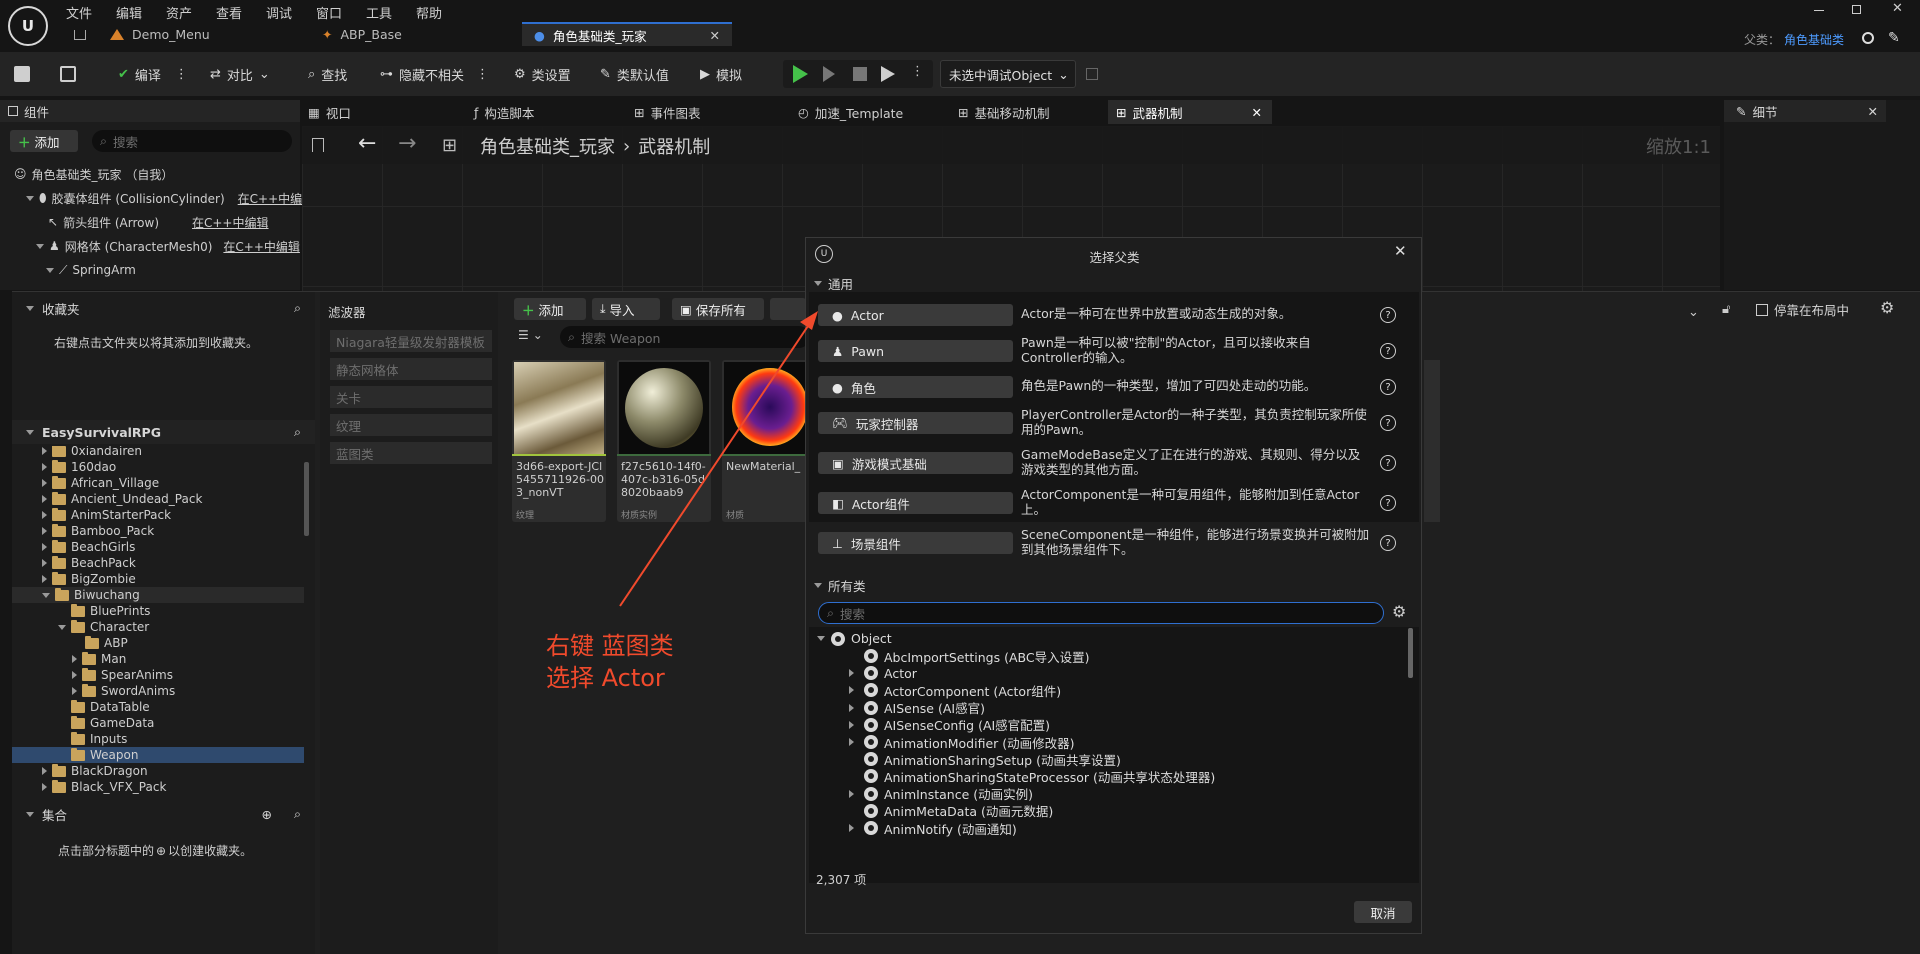 The width and height of the screenshot is (1920, 954). I want to click on component-row-self: ☺ 角色基础类_玩家 （自我）, so click(93, 174).